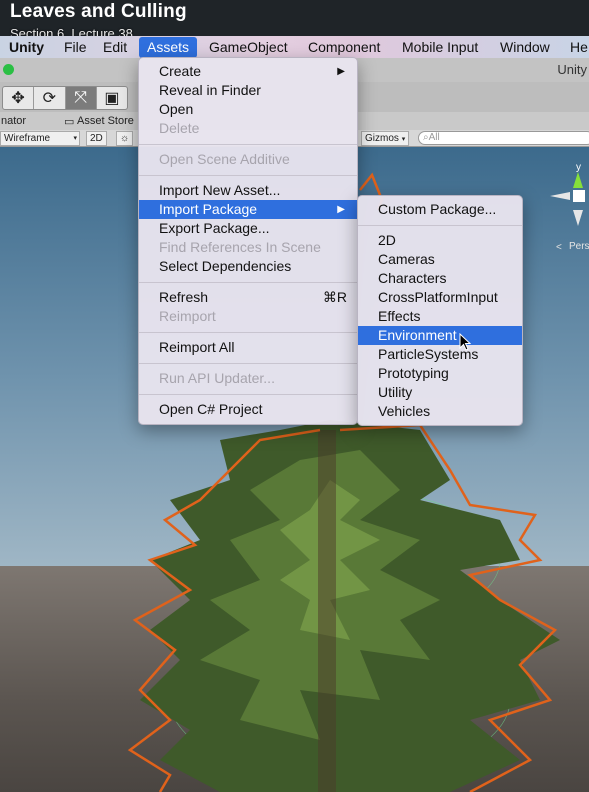 This screenshot has width=589, height=792. What do you see at coordinates (125, 138) in the screenshot?
I see `lighting-toggle-icon: ☼` at bounding box center [125, 138].